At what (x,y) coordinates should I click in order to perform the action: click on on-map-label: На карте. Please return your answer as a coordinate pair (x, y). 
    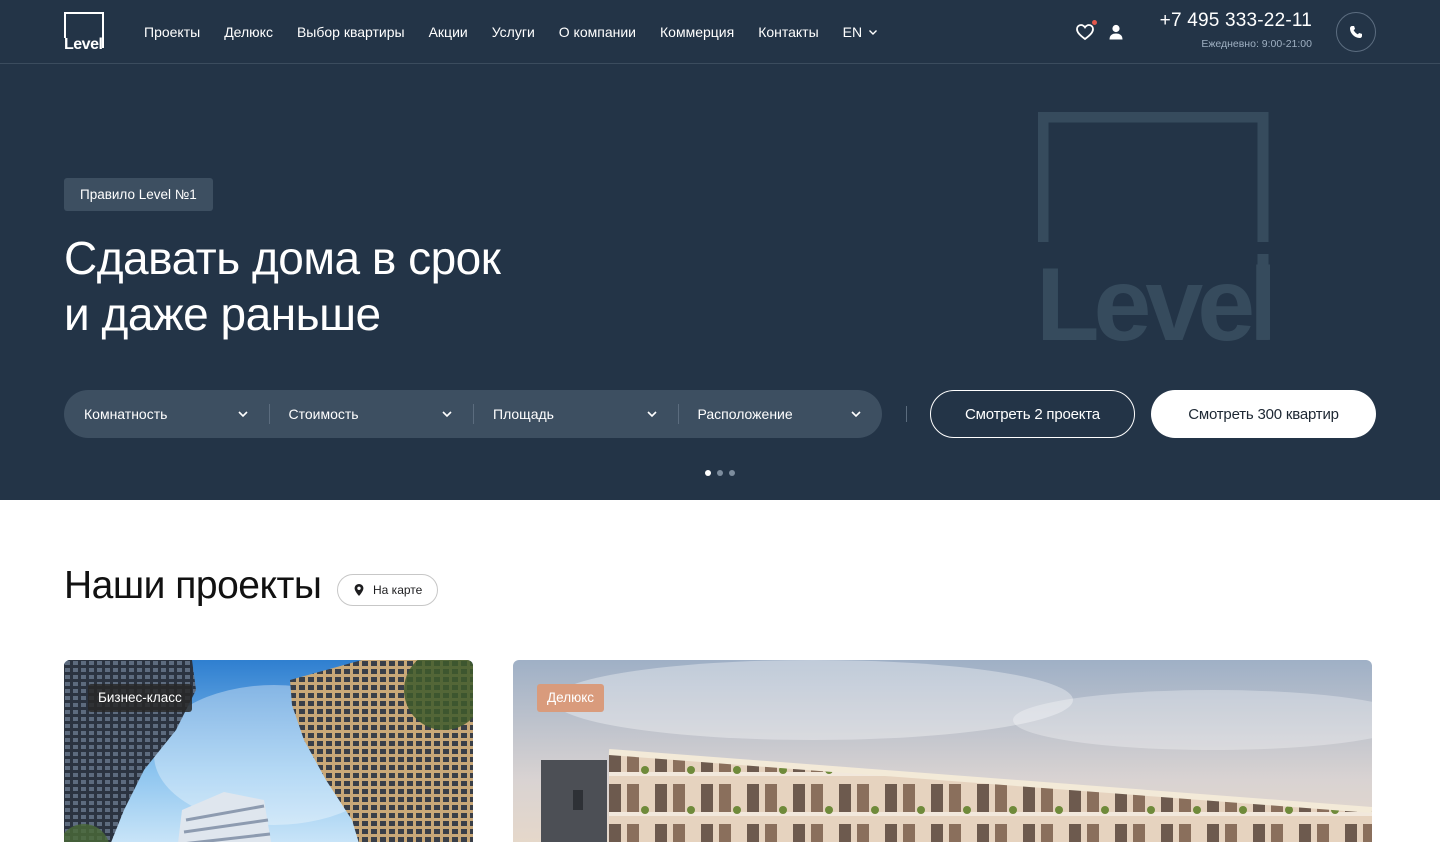
    Looking at the image, I should click on (398, 590).